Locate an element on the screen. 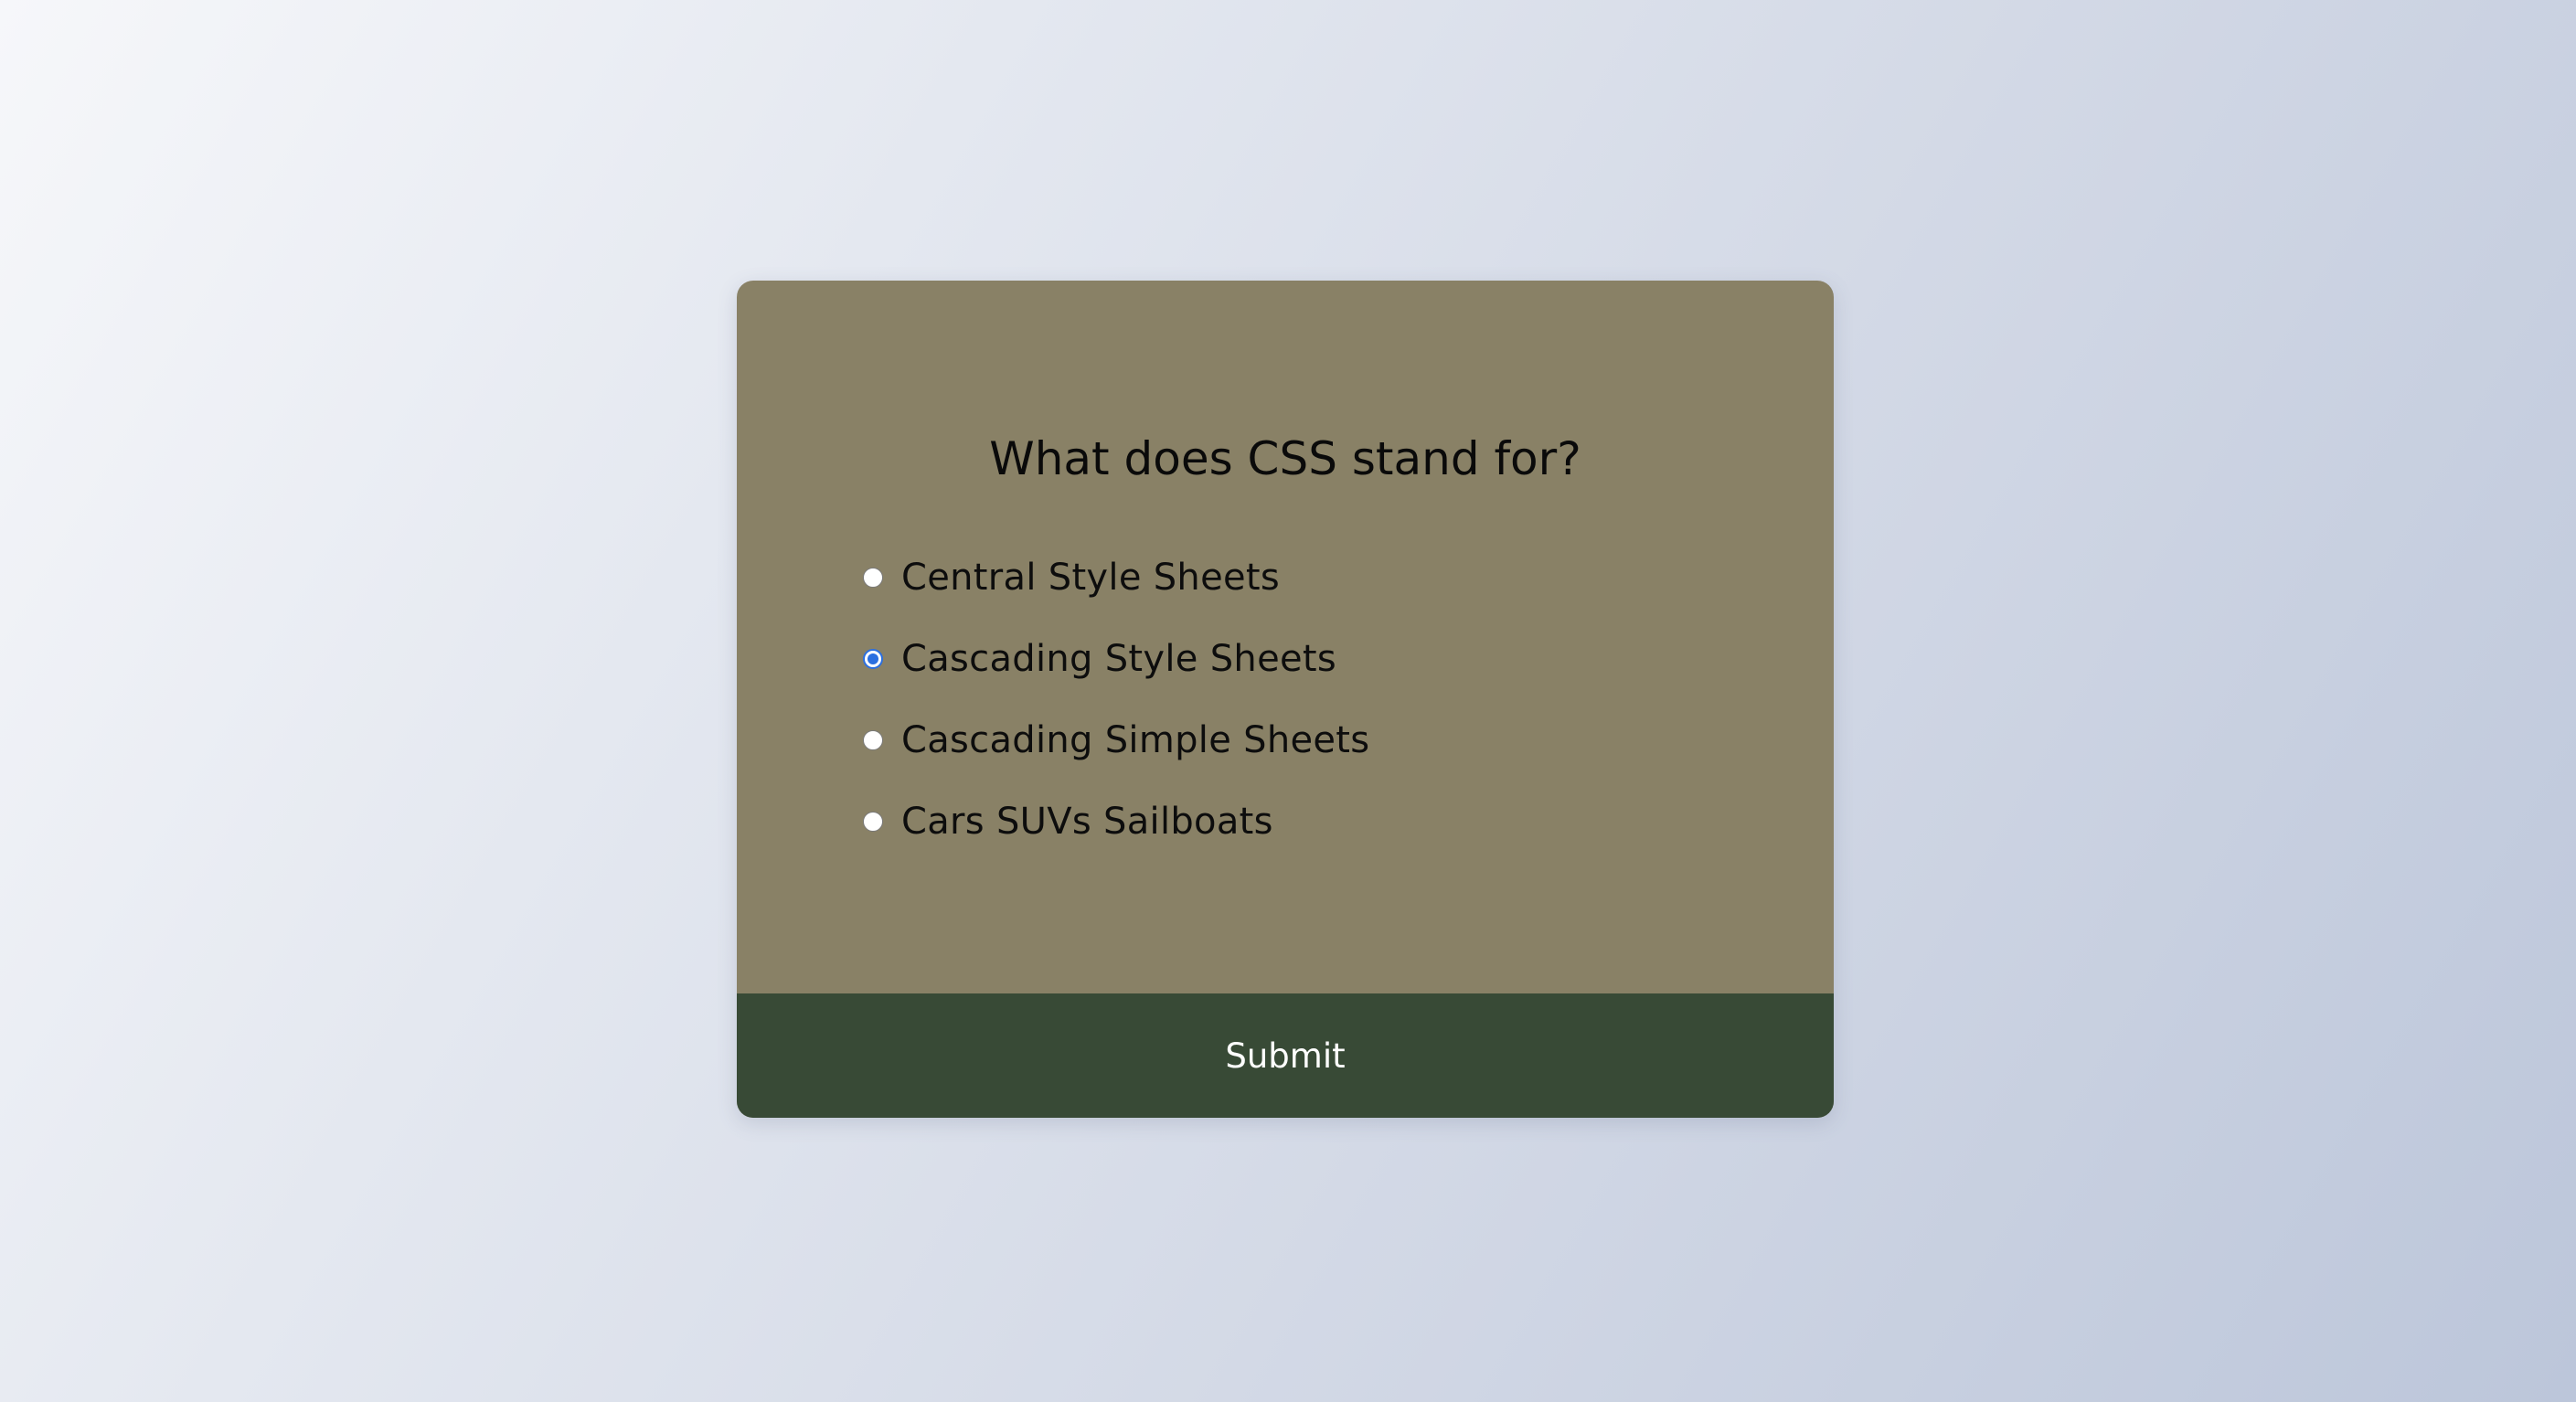 The image size is (2576, 1402). submit-button: Submit is located at coordinates (1285, 1055).